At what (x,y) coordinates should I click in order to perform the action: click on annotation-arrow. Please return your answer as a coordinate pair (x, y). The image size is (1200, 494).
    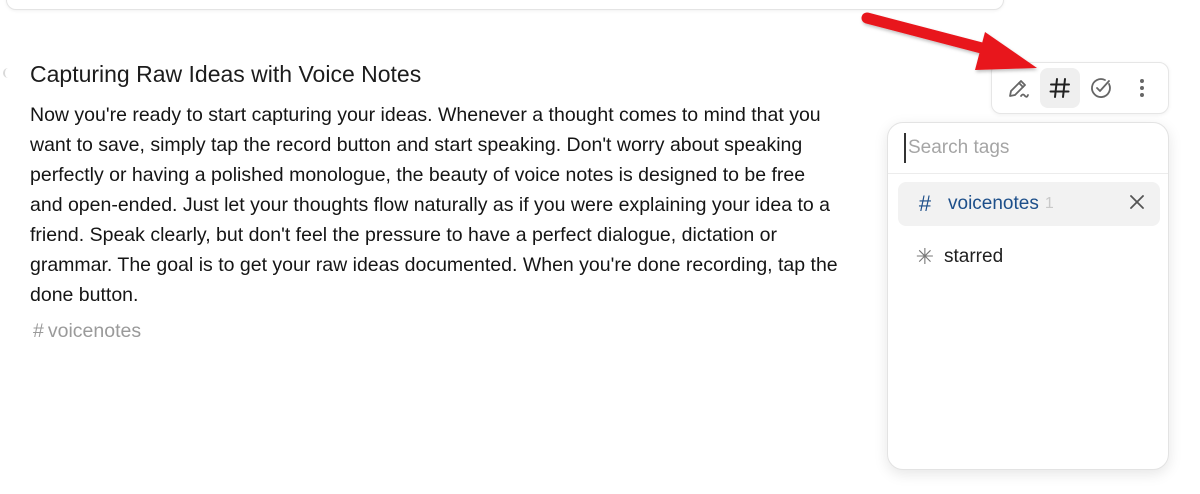
    Looking at the image, I should click on (955, 42).